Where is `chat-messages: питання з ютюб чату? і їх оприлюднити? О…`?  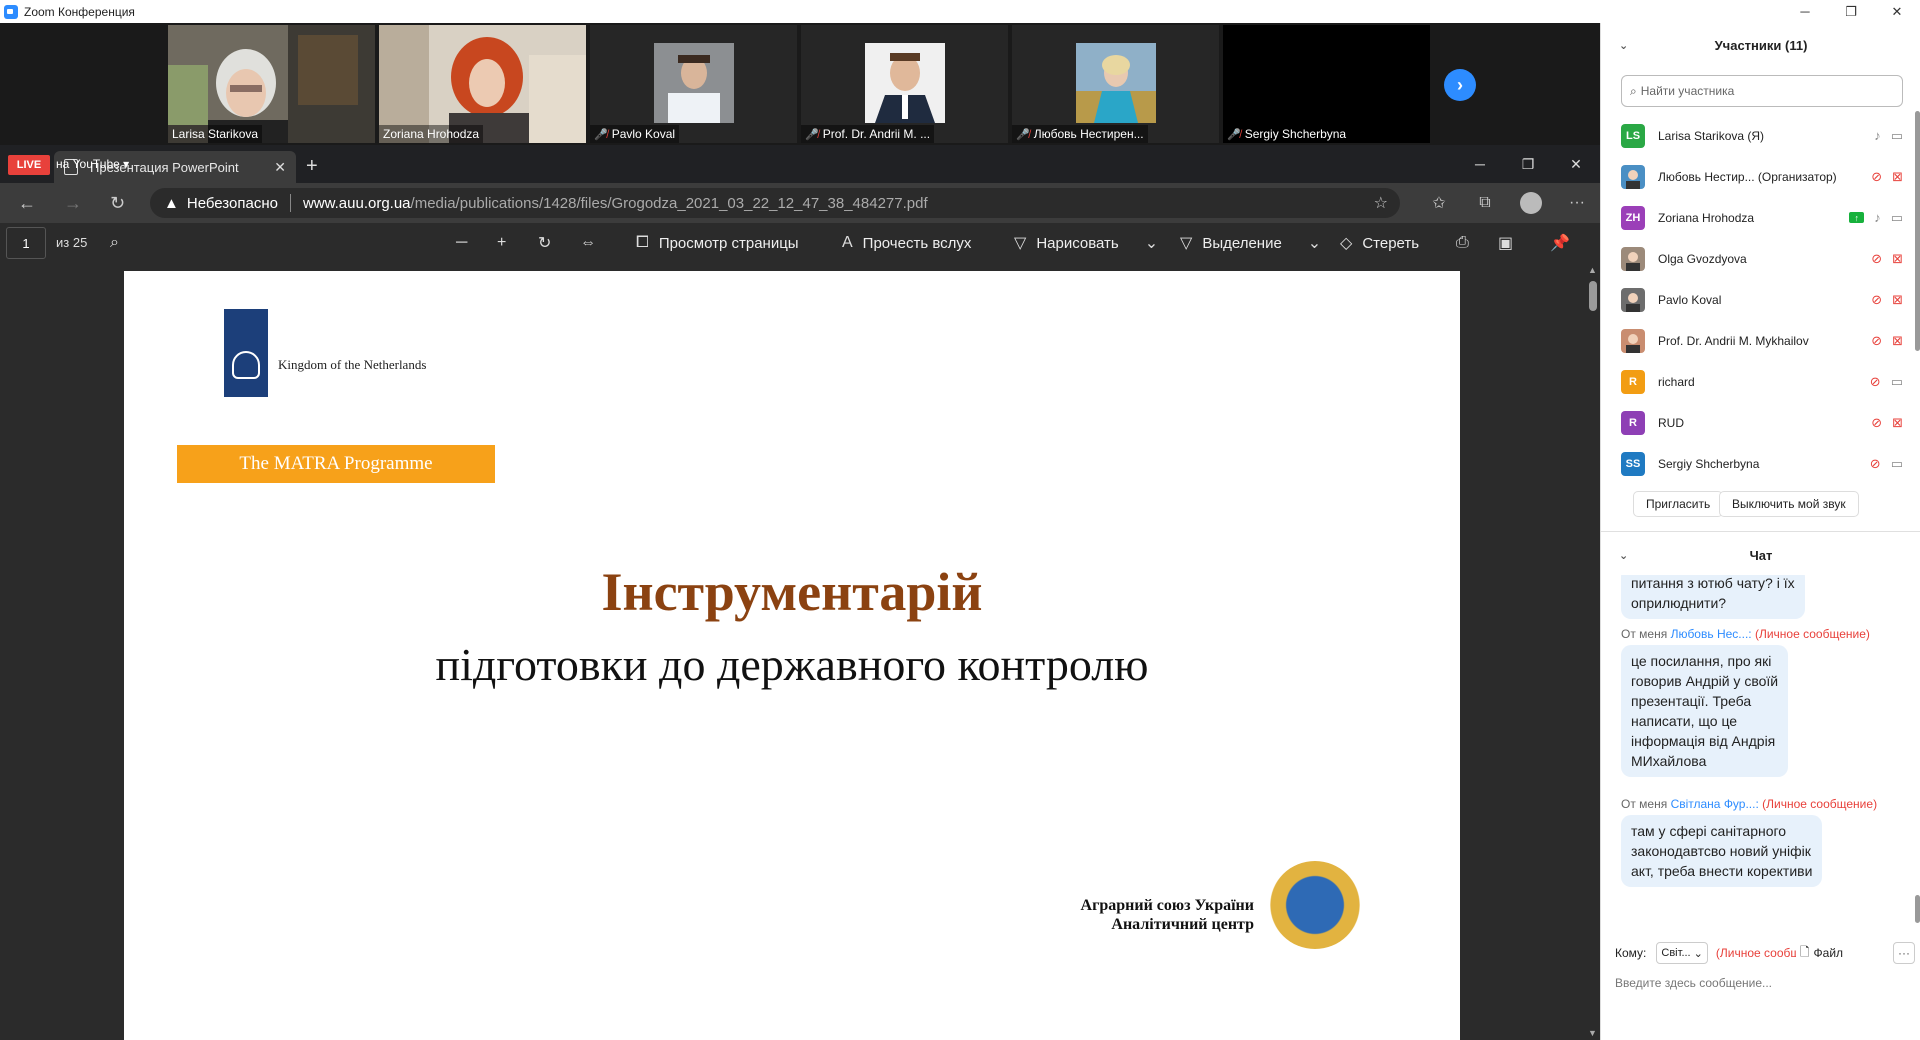 chat-messages: питання з ютюб чату? і їх оприлюднити? О… is located at coordinates (1757, 752).